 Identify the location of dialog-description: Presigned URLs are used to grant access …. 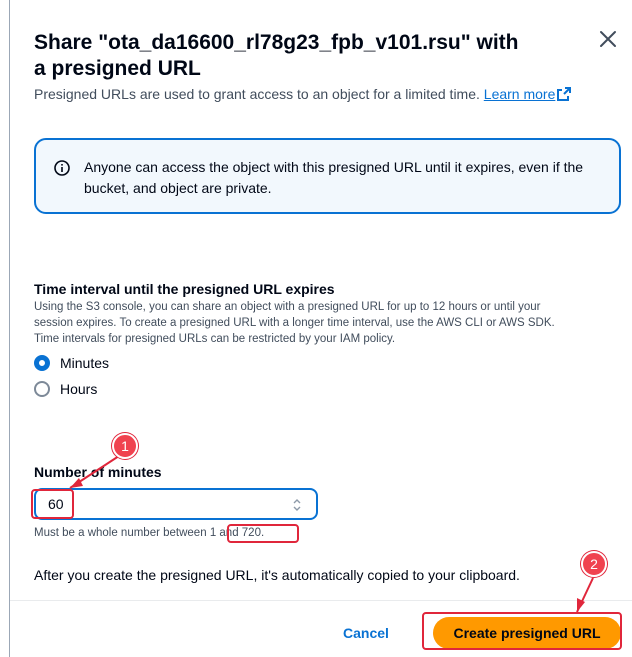
(304, 94).